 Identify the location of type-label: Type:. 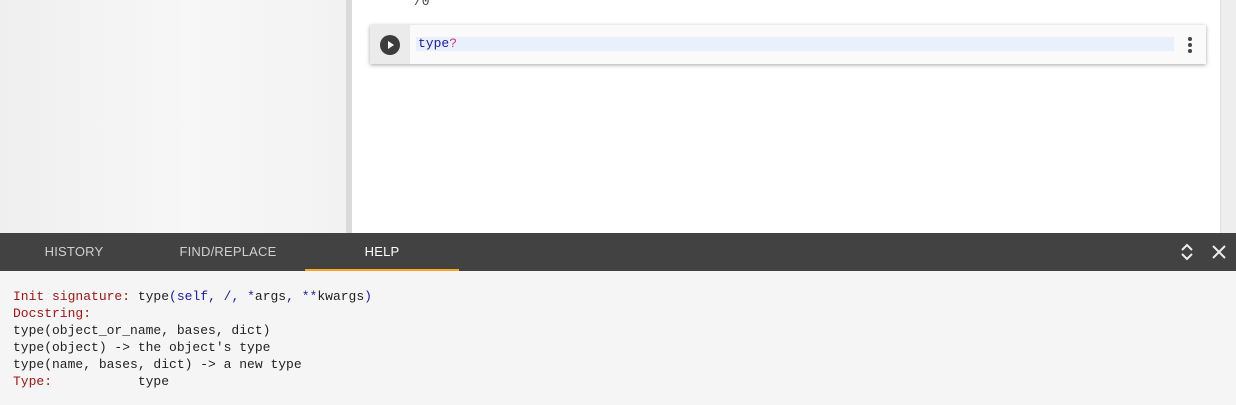
(33, 381).